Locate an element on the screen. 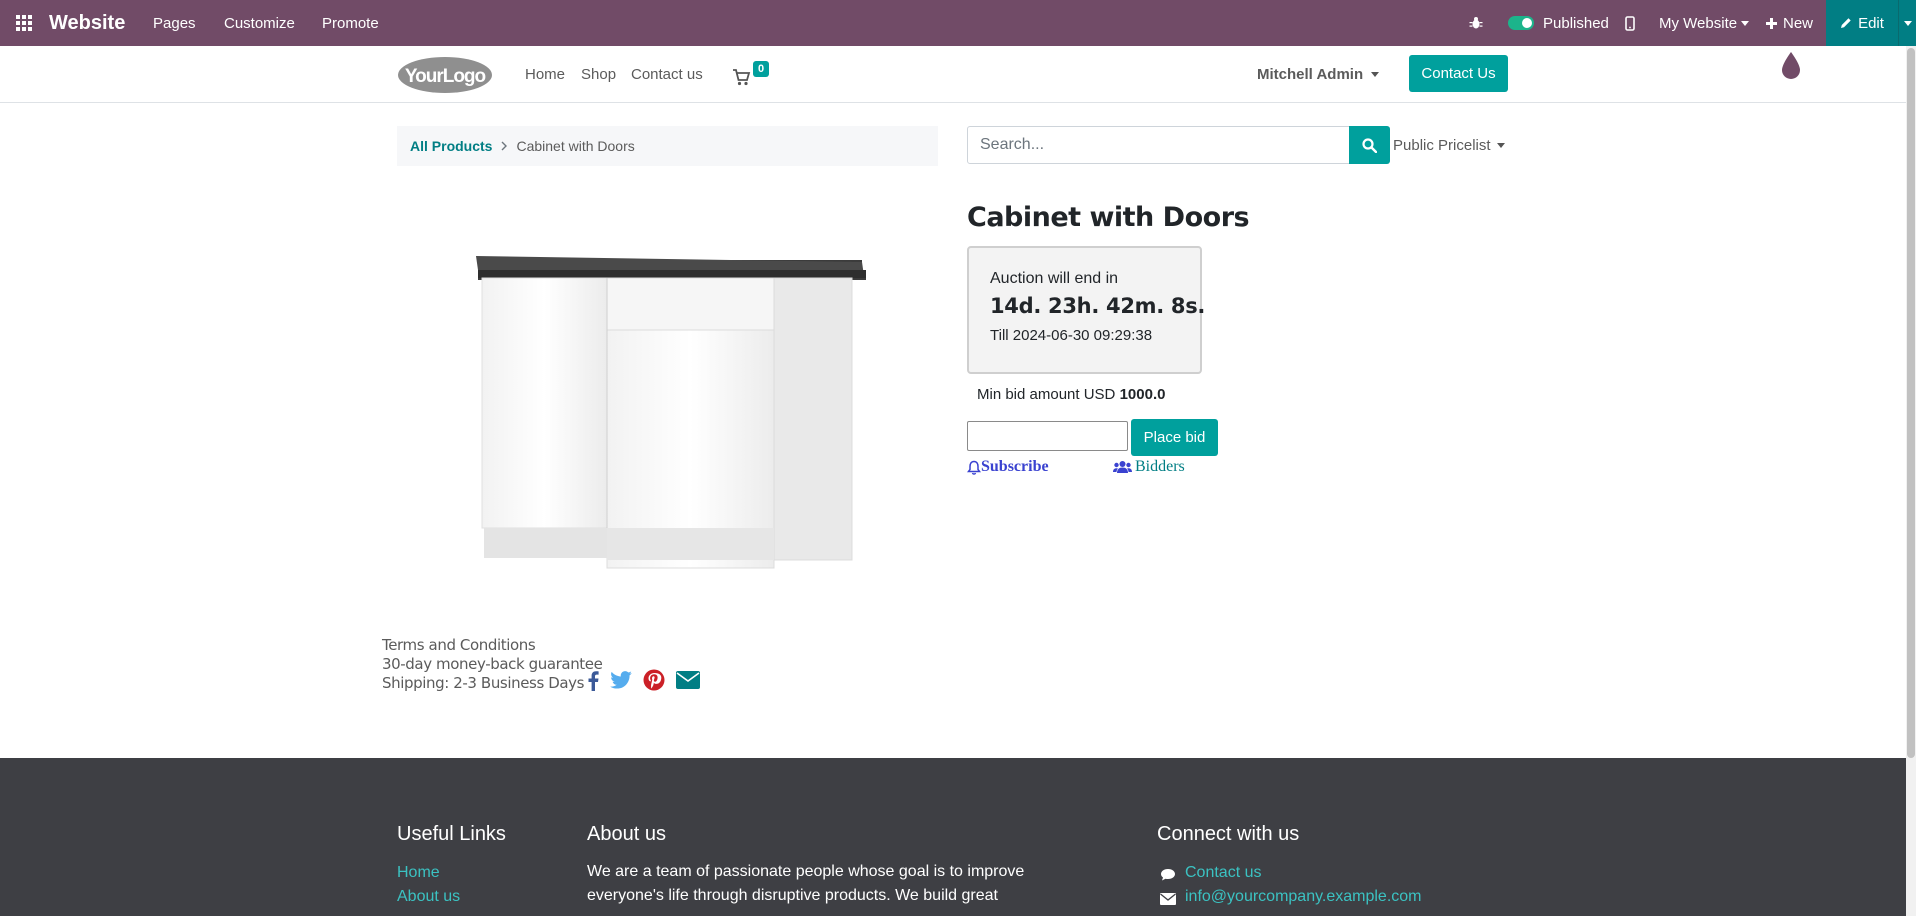 The height and width of the screenshot is (916, 1916). droplet-icon is located at coordinates (1791, 68).